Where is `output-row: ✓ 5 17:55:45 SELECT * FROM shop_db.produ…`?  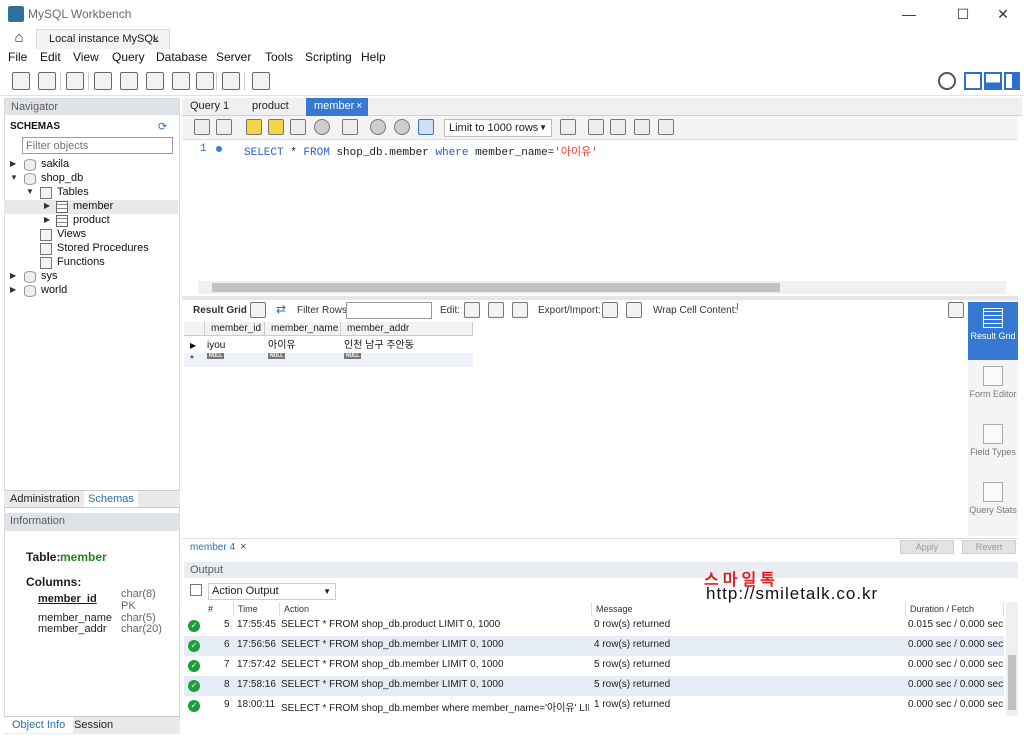
output-row: ✓ 5 17:55:45 SELECT * FROM shop_db.produ… is located at coordinates (594, 626).